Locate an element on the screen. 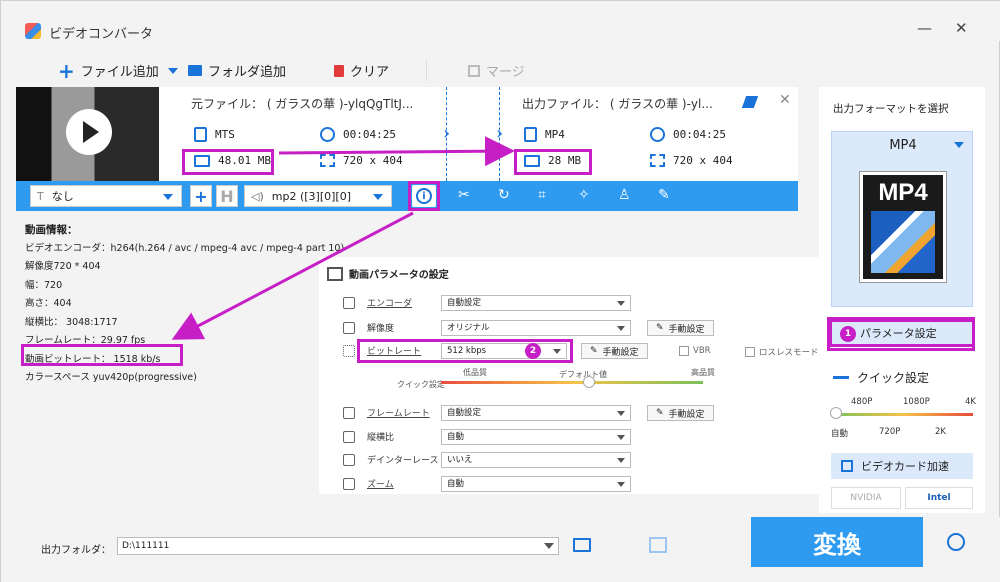 Image resolution: width=1000 pixels, height=582 pixels. quality-slider-handle is located at coordinates (589, 382).